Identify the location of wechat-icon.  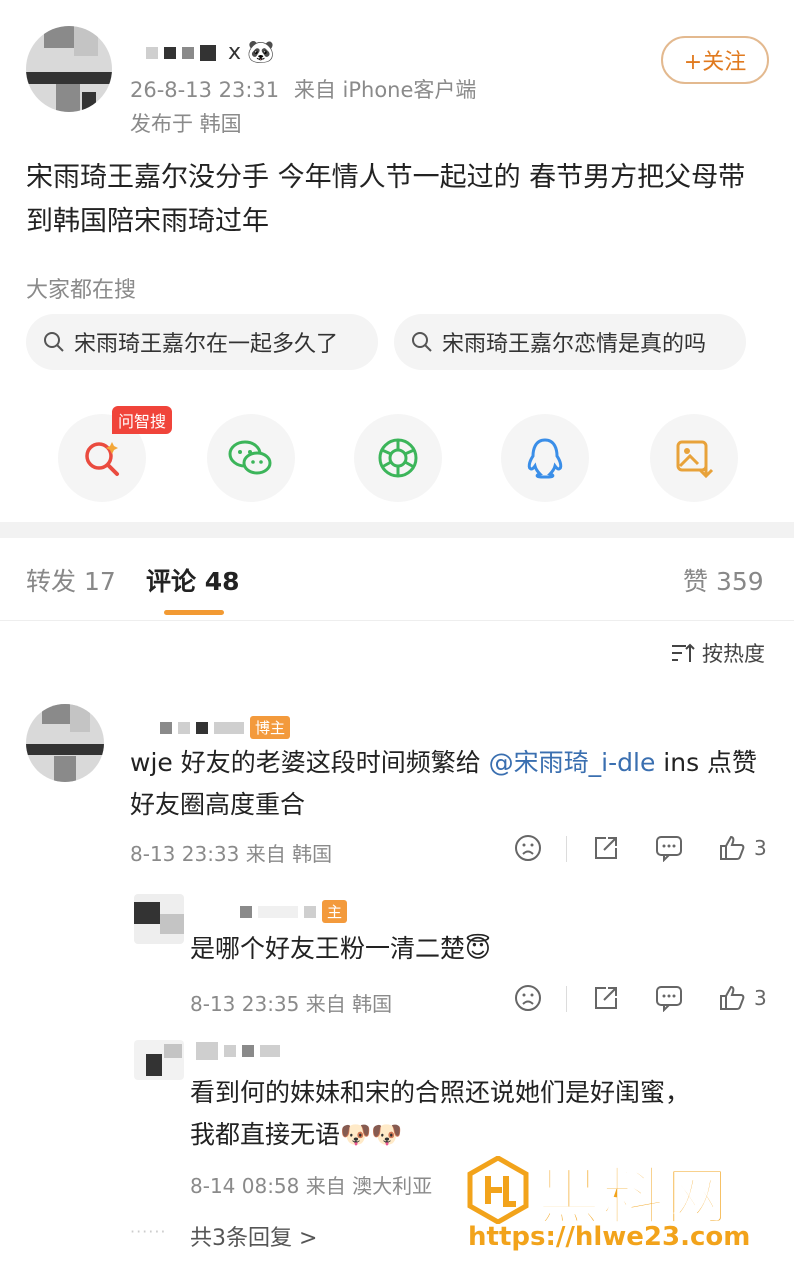
(250, 457).